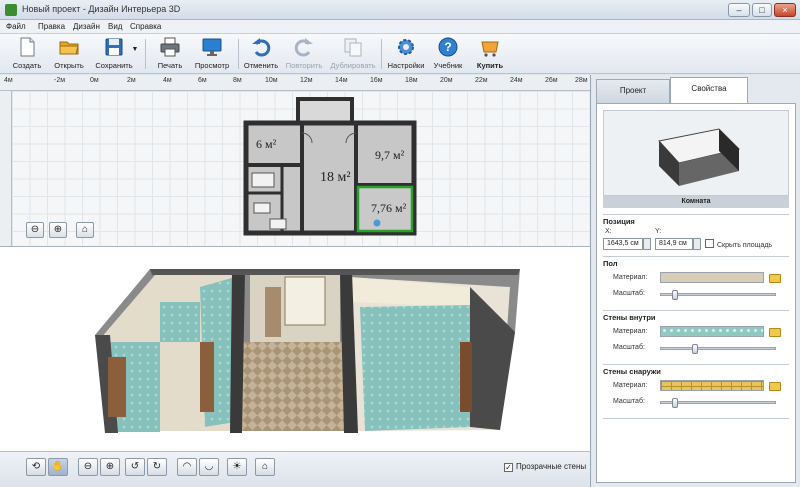 This screenshot has height=487, width=800. Describe the element at coordinates (145, 26) in the screenshot. I see `menu-help: Справка` at that location.